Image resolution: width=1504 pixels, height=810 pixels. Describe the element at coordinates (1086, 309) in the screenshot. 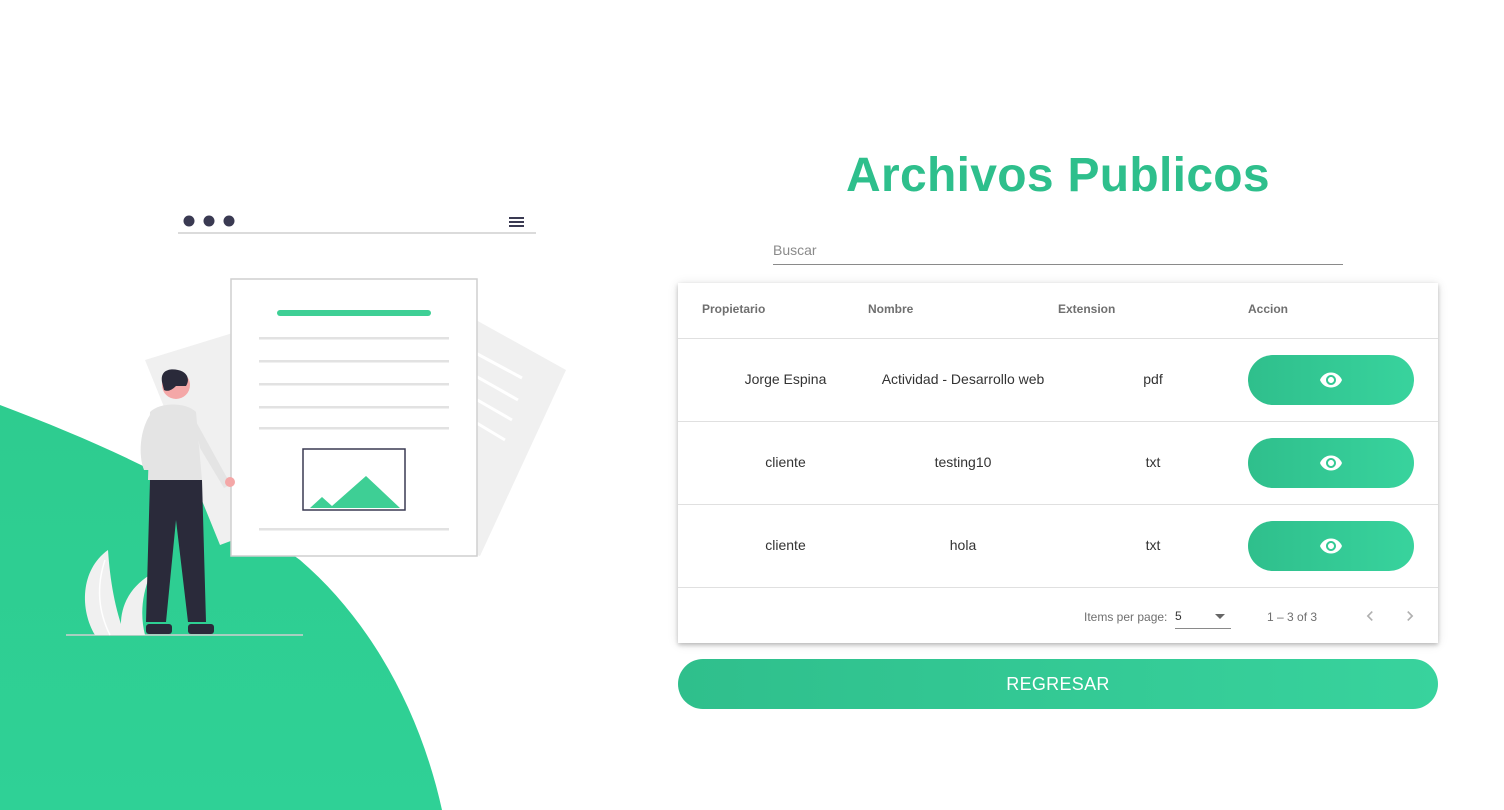

I see `header-extension: Extension` at that location.